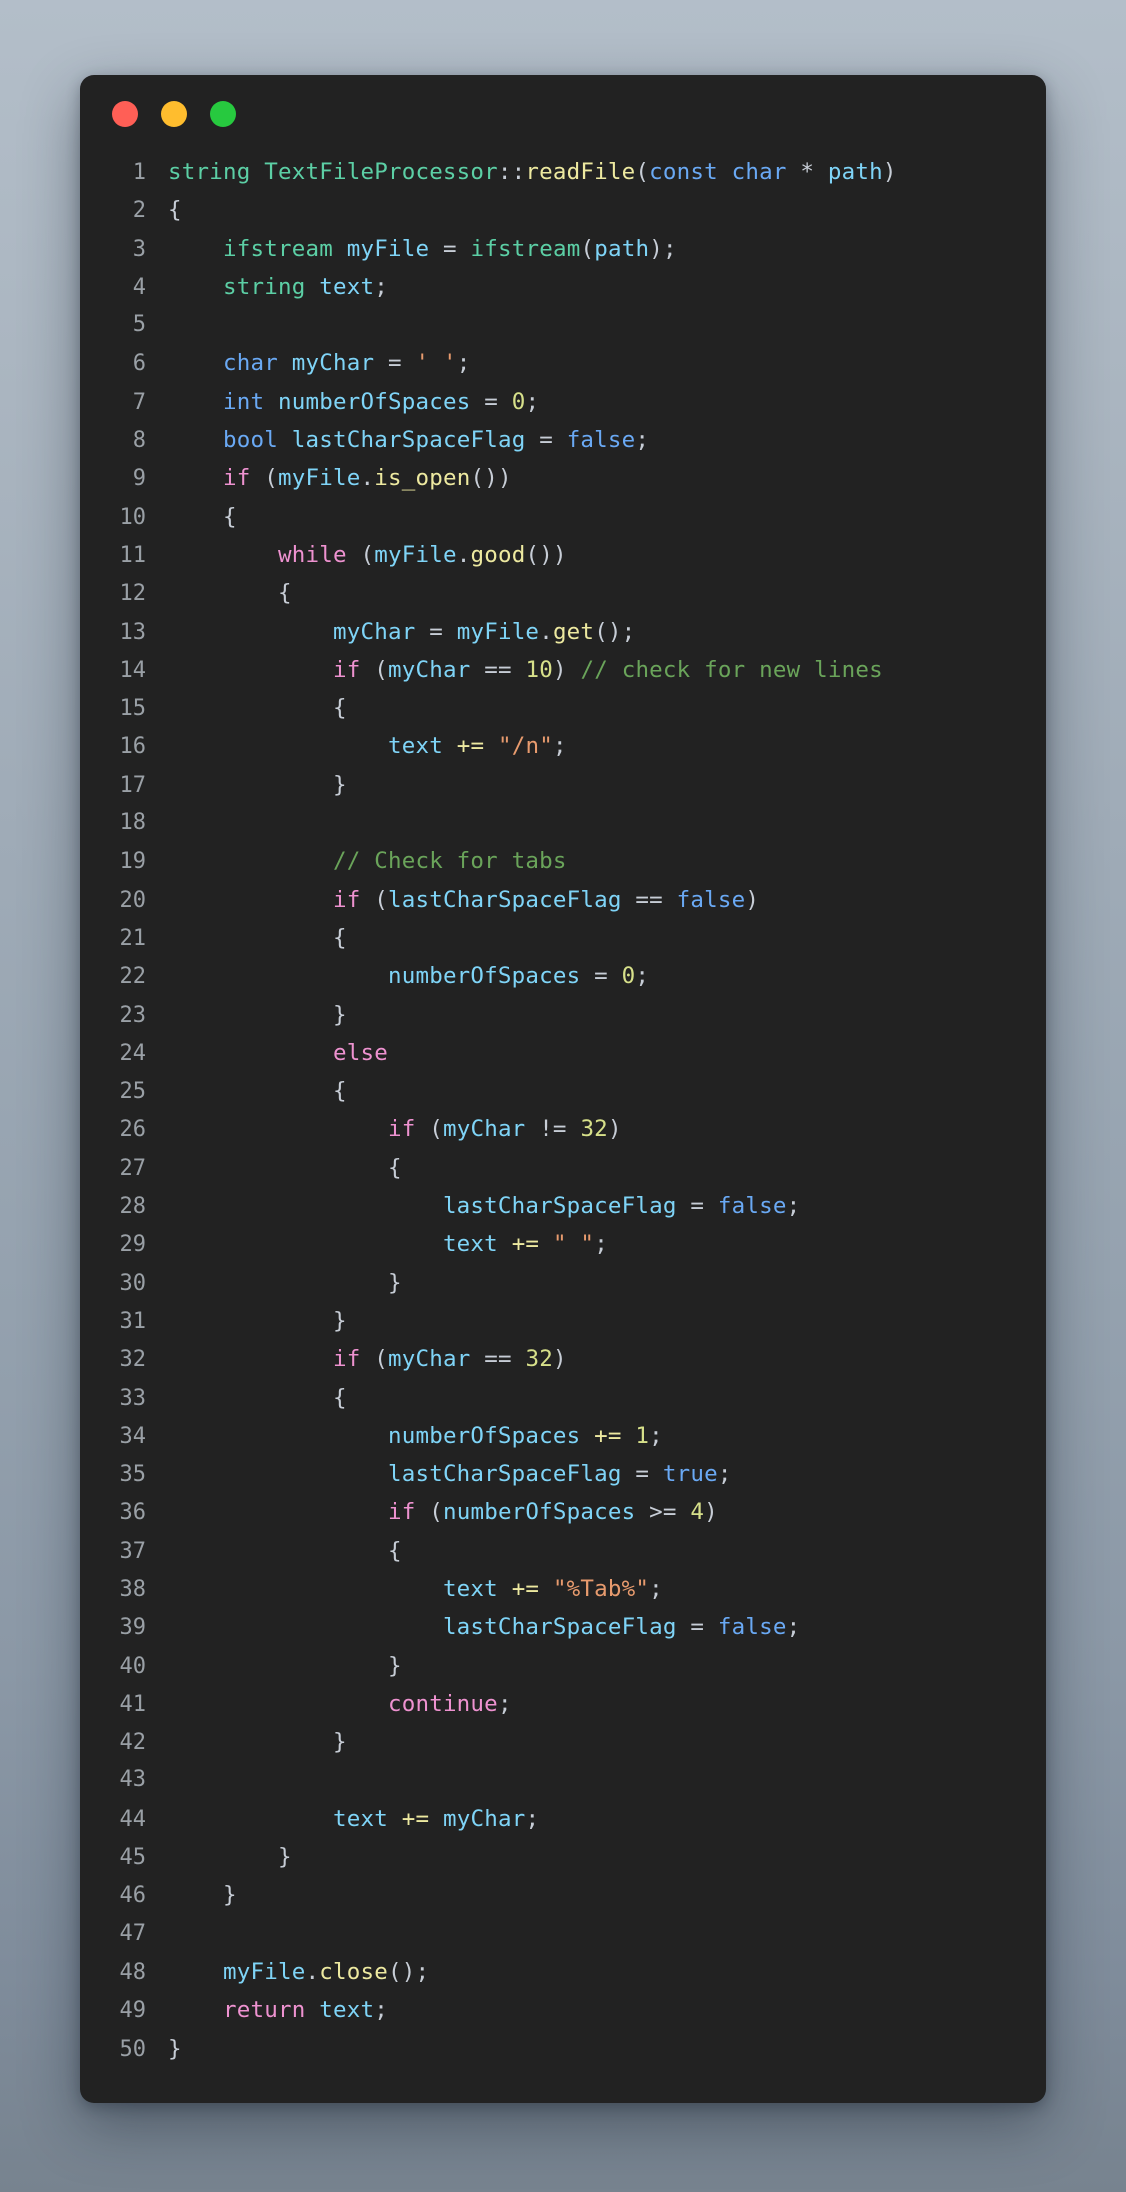 This screenshot has height=2192, width=1126. I want to click on code-line: 48 myFile.close();, so click(563, 1972).